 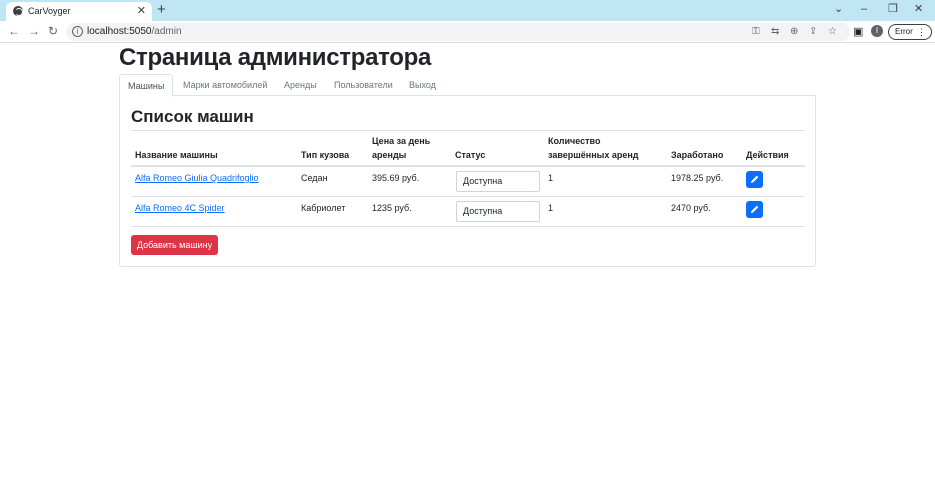 What do you see at coordinates (392, 208) in the screenshot?
I see `price-cell: 1235 руб.` at bounding box center [392, 208].